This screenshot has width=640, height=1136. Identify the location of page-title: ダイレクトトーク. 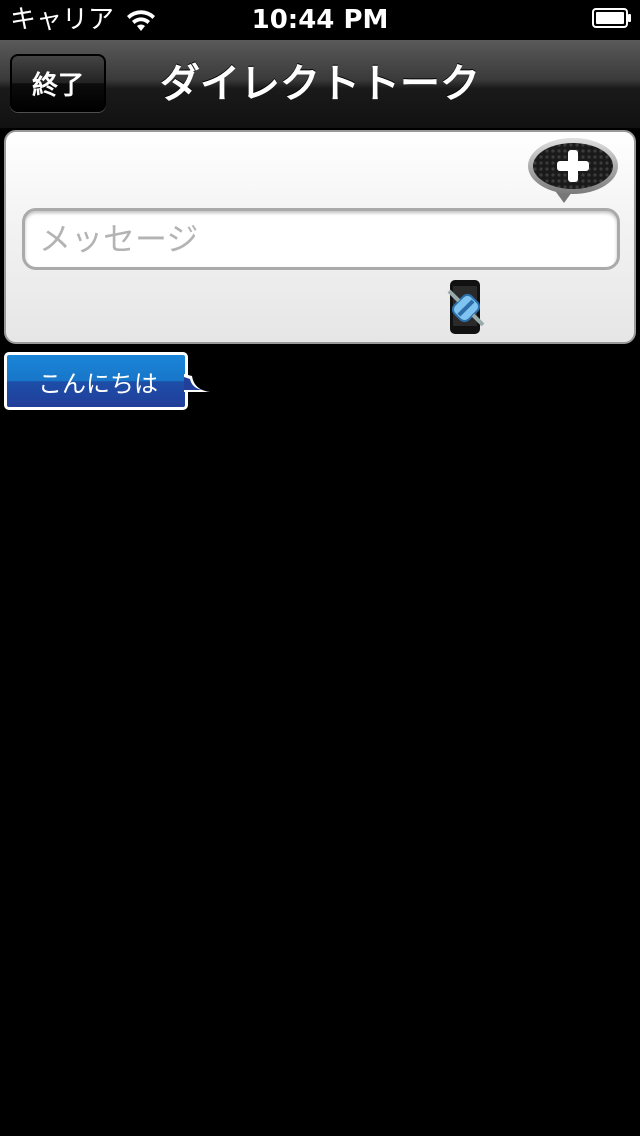
(320, 84).